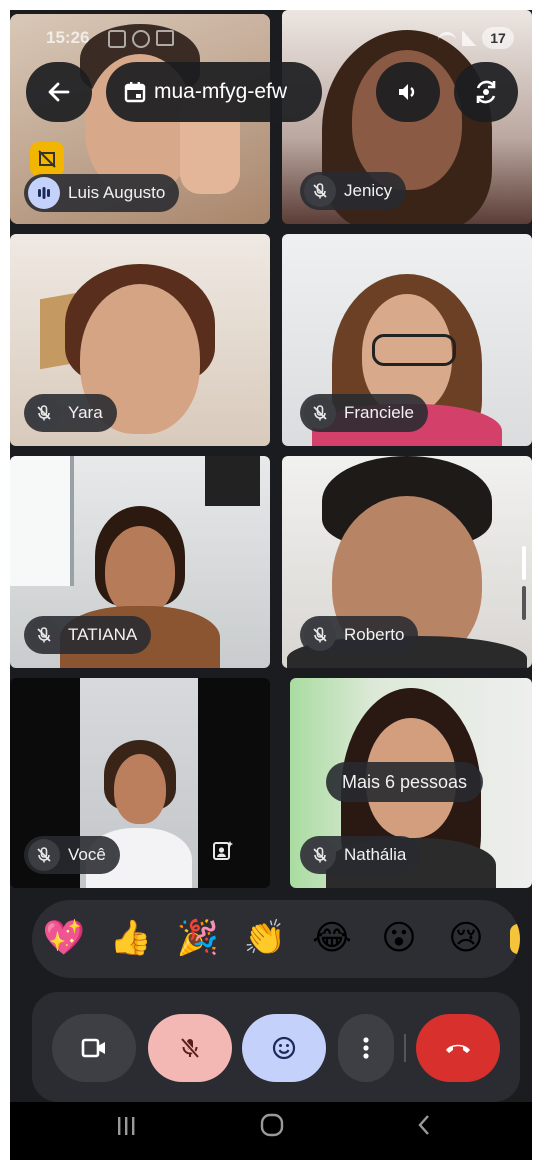  Describe the element at coordinates (64, 938) in the screenshot. I see `reaction-sparkling-heart: 💖` at that location.